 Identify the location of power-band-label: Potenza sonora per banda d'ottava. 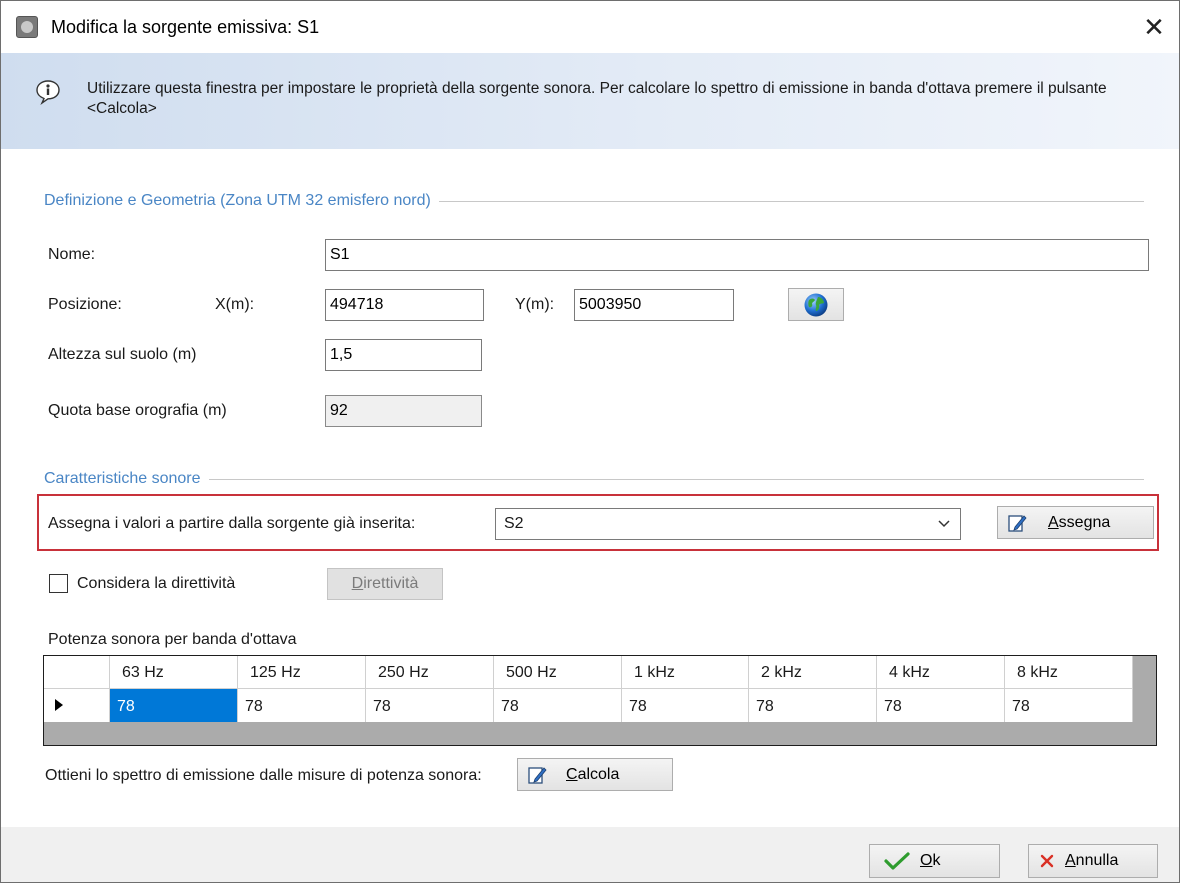
(172, 639).